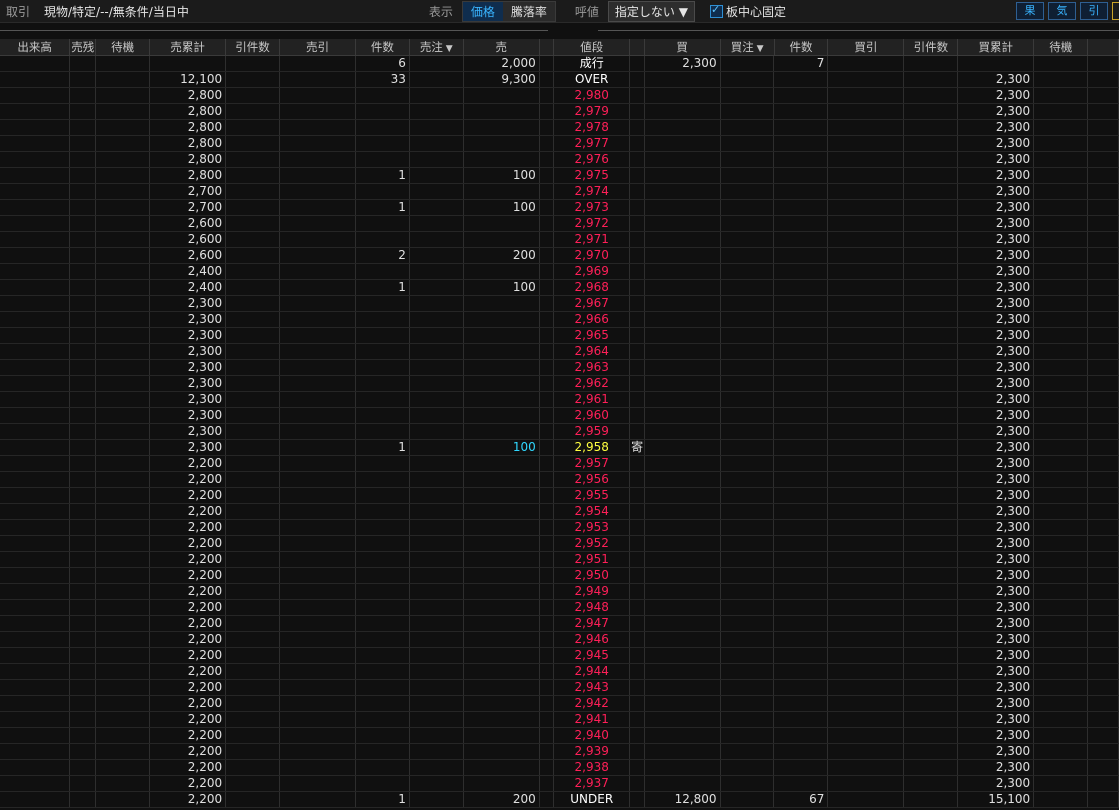  Describe the element at coordinates (528, 11) in the screenshot. I see `display-option-change-rate: 騰落率` at that location.